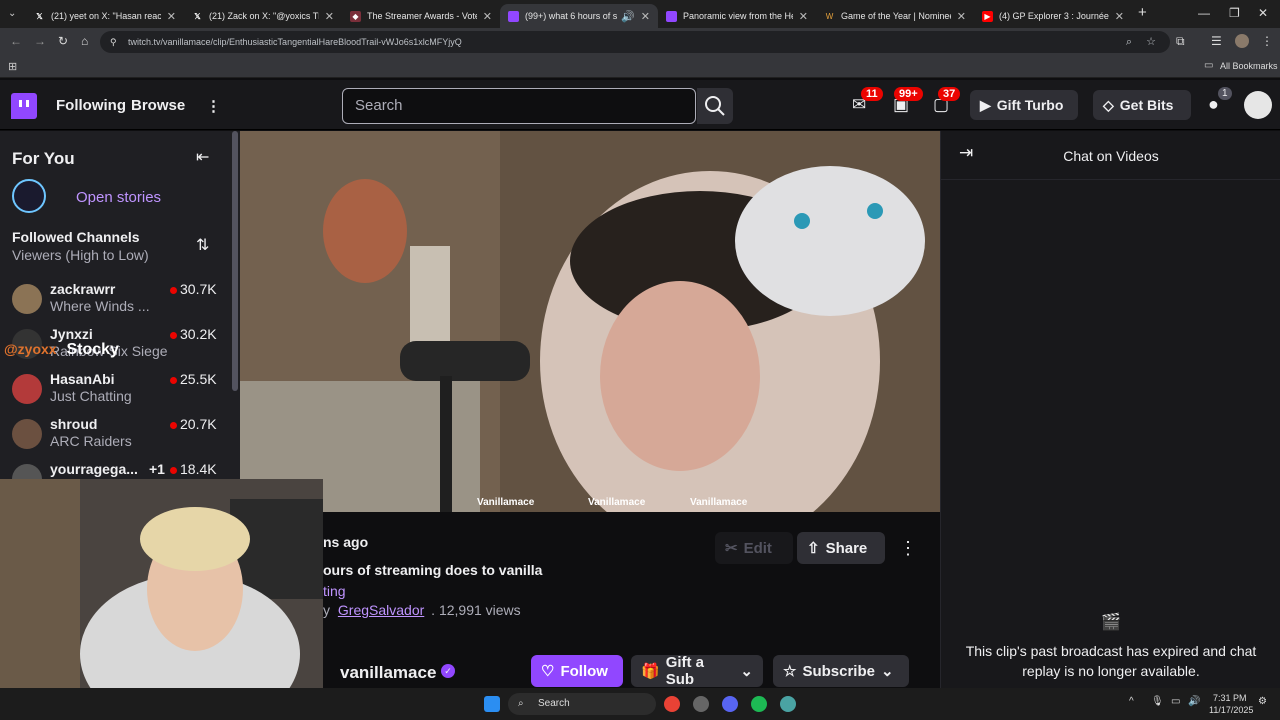 The width and height of the screenshot is (1280, 720). Describe the element at coordinates (1194, 701) in the screenshot. I see `volume-icon: 🔊` at that location.